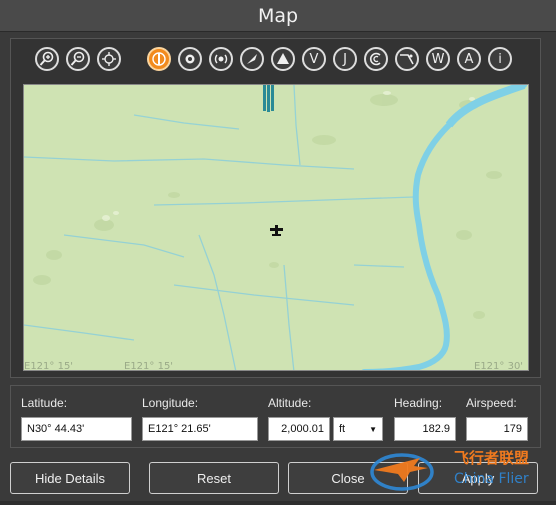 The height and width of the screenshot is (505, 556). What do you see at coordinates (200, 429) in the screenshot?
I see `longitude-field: E121° 21.65'` at bounding box center [200, 429].